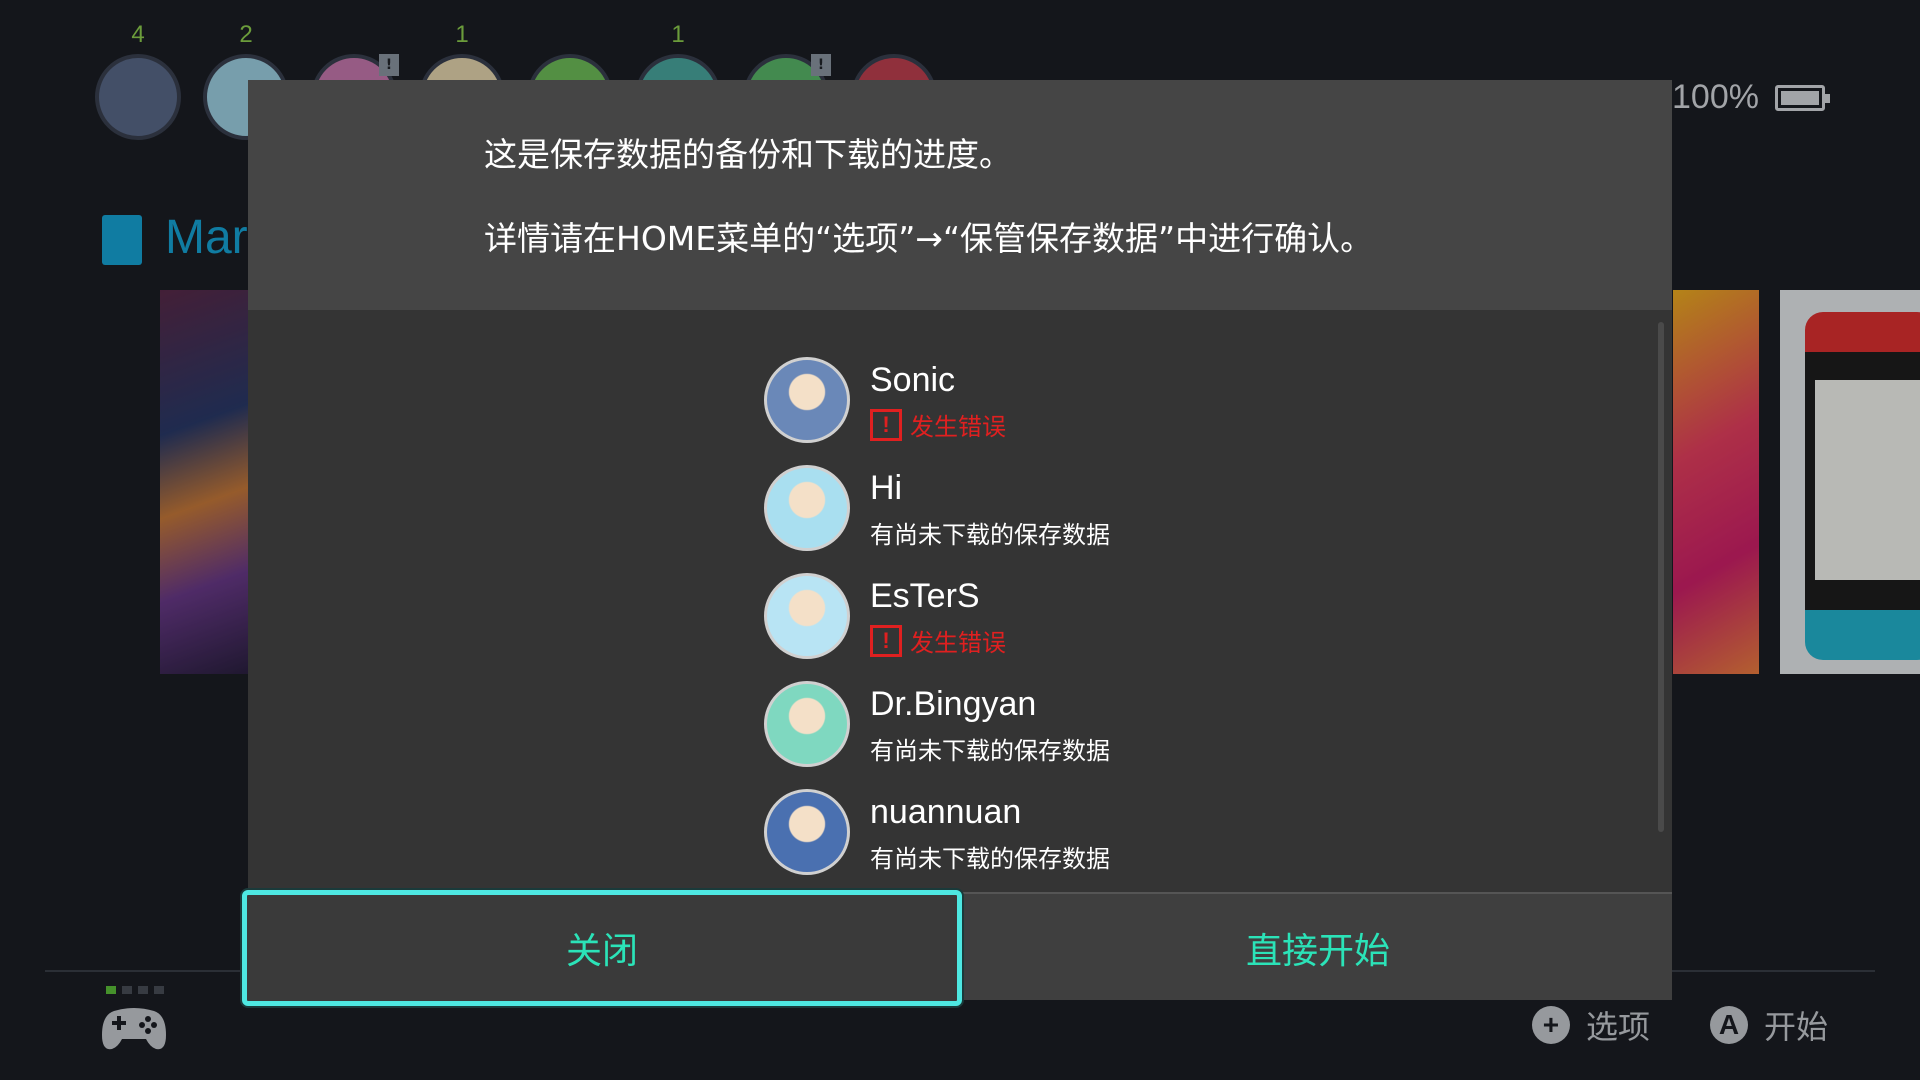 This screenshot has width=1920, height=1080. I want to click on user-status-row: nuannuan 有尚未下载的保存数据, so click(1014, 832).